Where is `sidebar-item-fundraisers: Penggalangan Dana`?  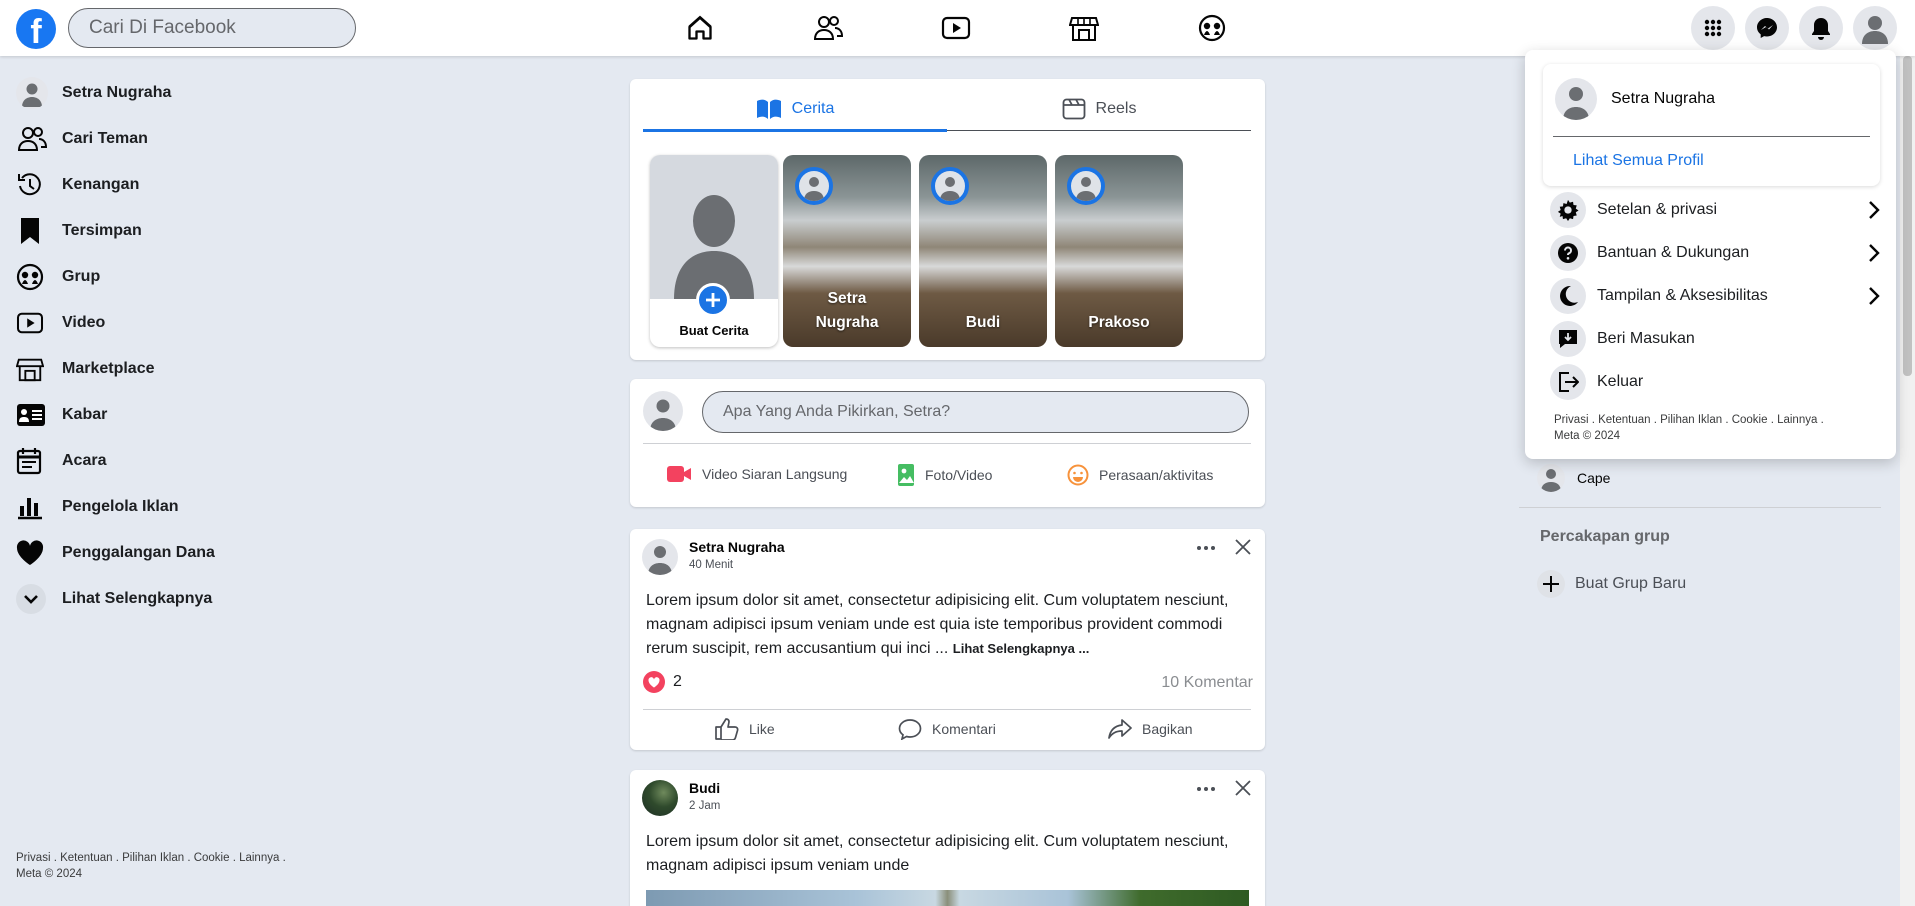
sidebar-item-fundraisers: Penggalangan Dana is located at coordinates (166, 553).